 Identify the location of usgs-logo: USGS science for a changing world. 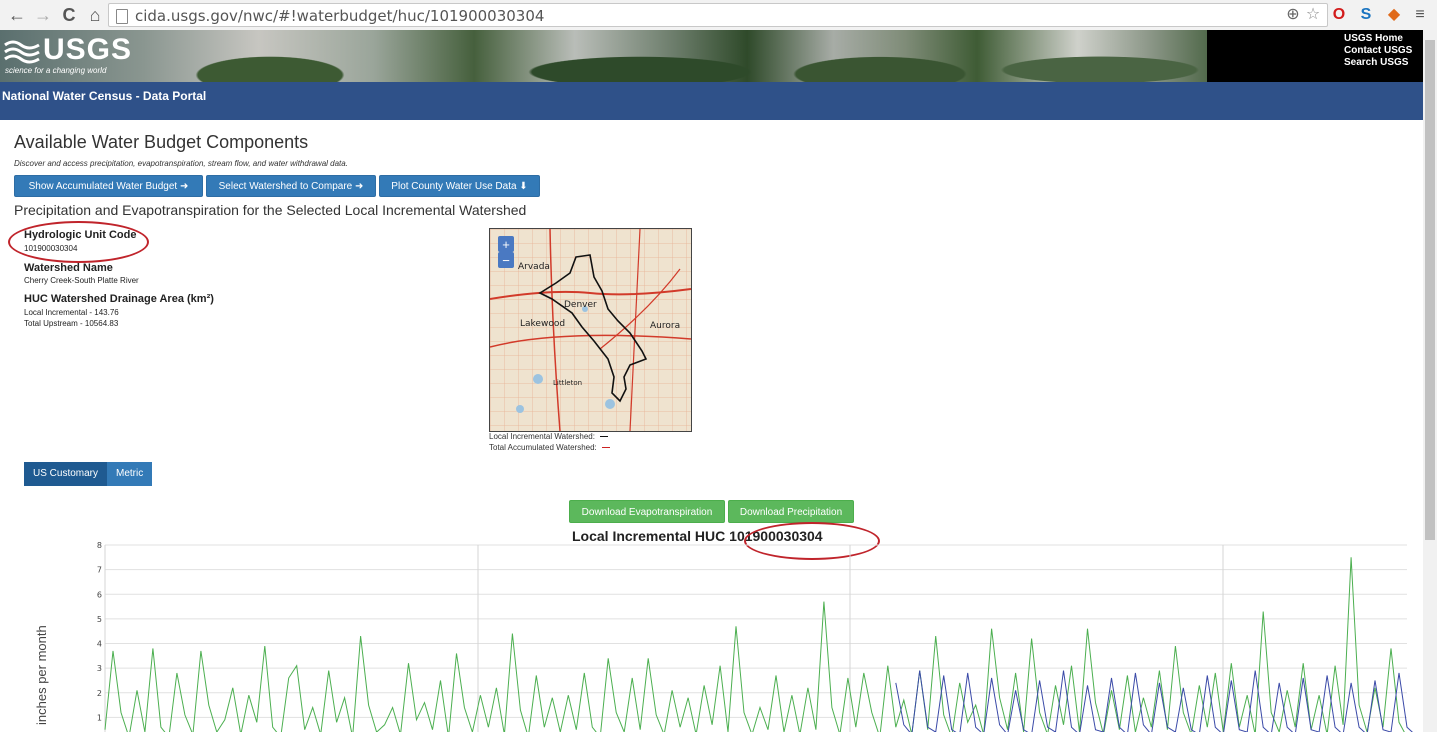
(67, 56).